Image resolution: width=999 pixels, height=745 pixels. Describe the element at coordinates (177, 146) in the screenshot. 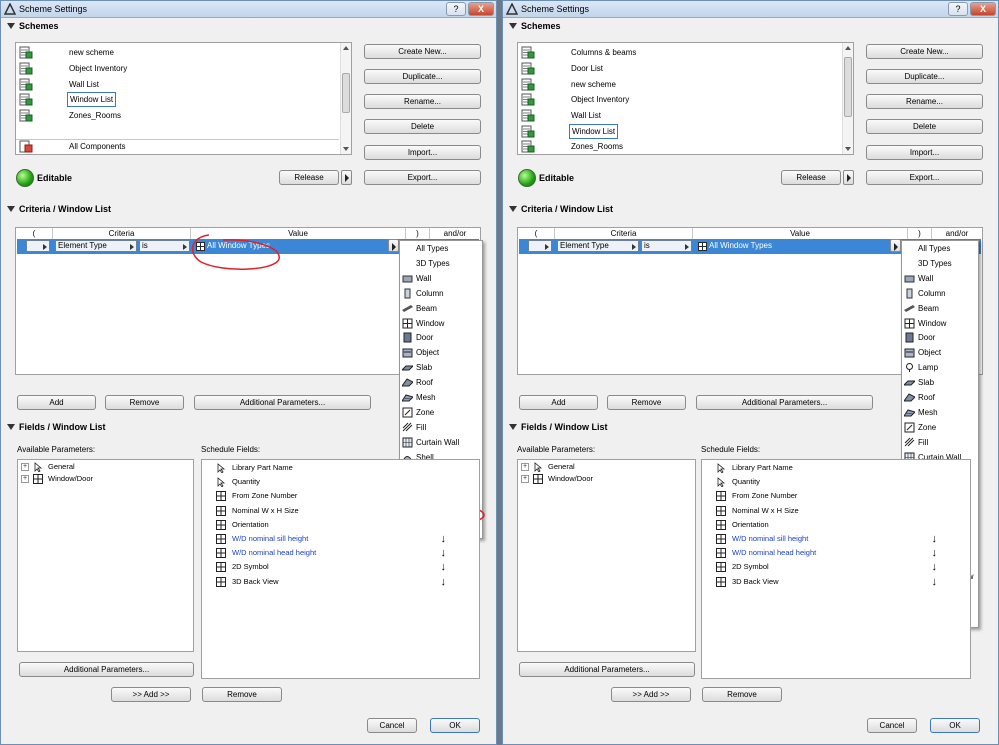

I see `scheme-item-all-components: All Components` at that location.